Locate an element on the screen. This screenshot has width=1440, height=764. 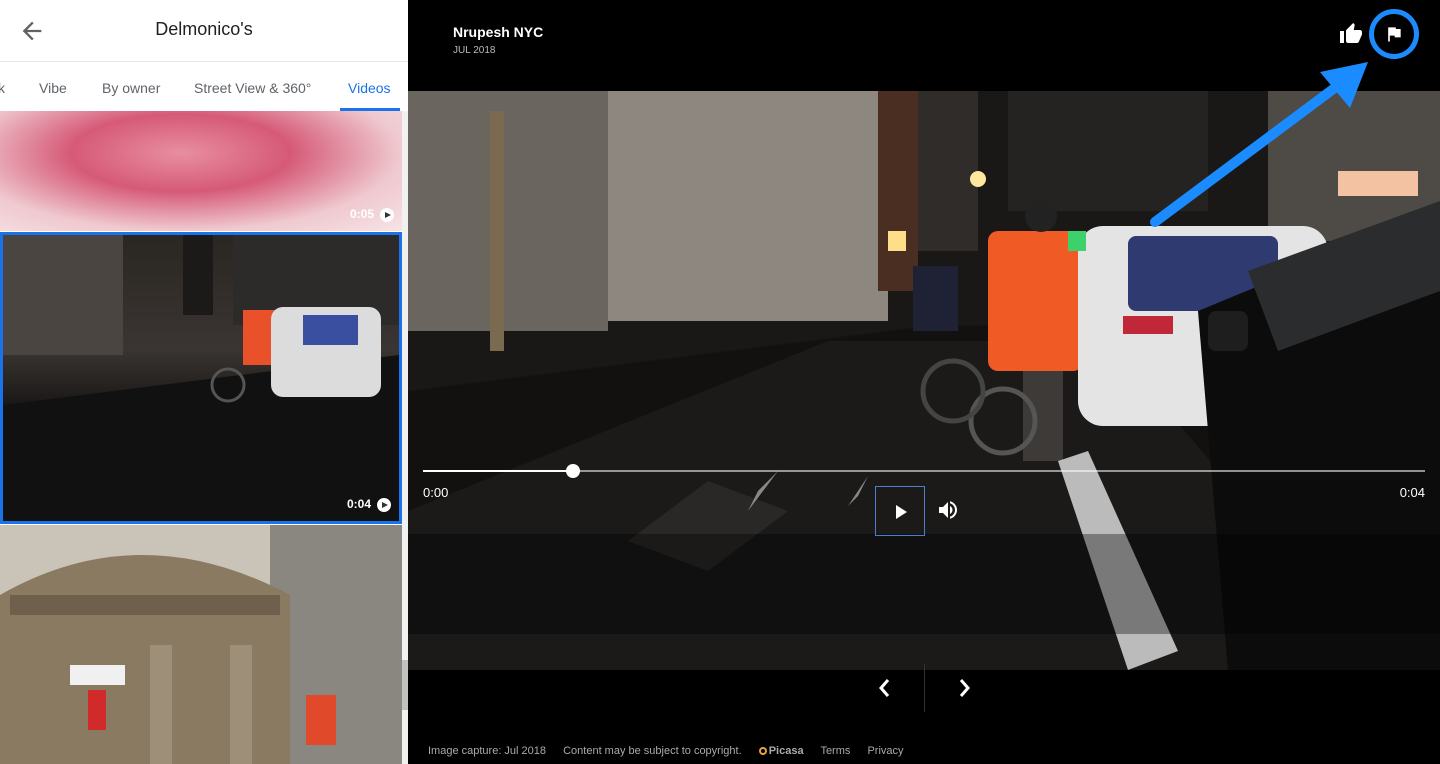
video-thumbnail: 0:05 is located at coordinates (201, 171).